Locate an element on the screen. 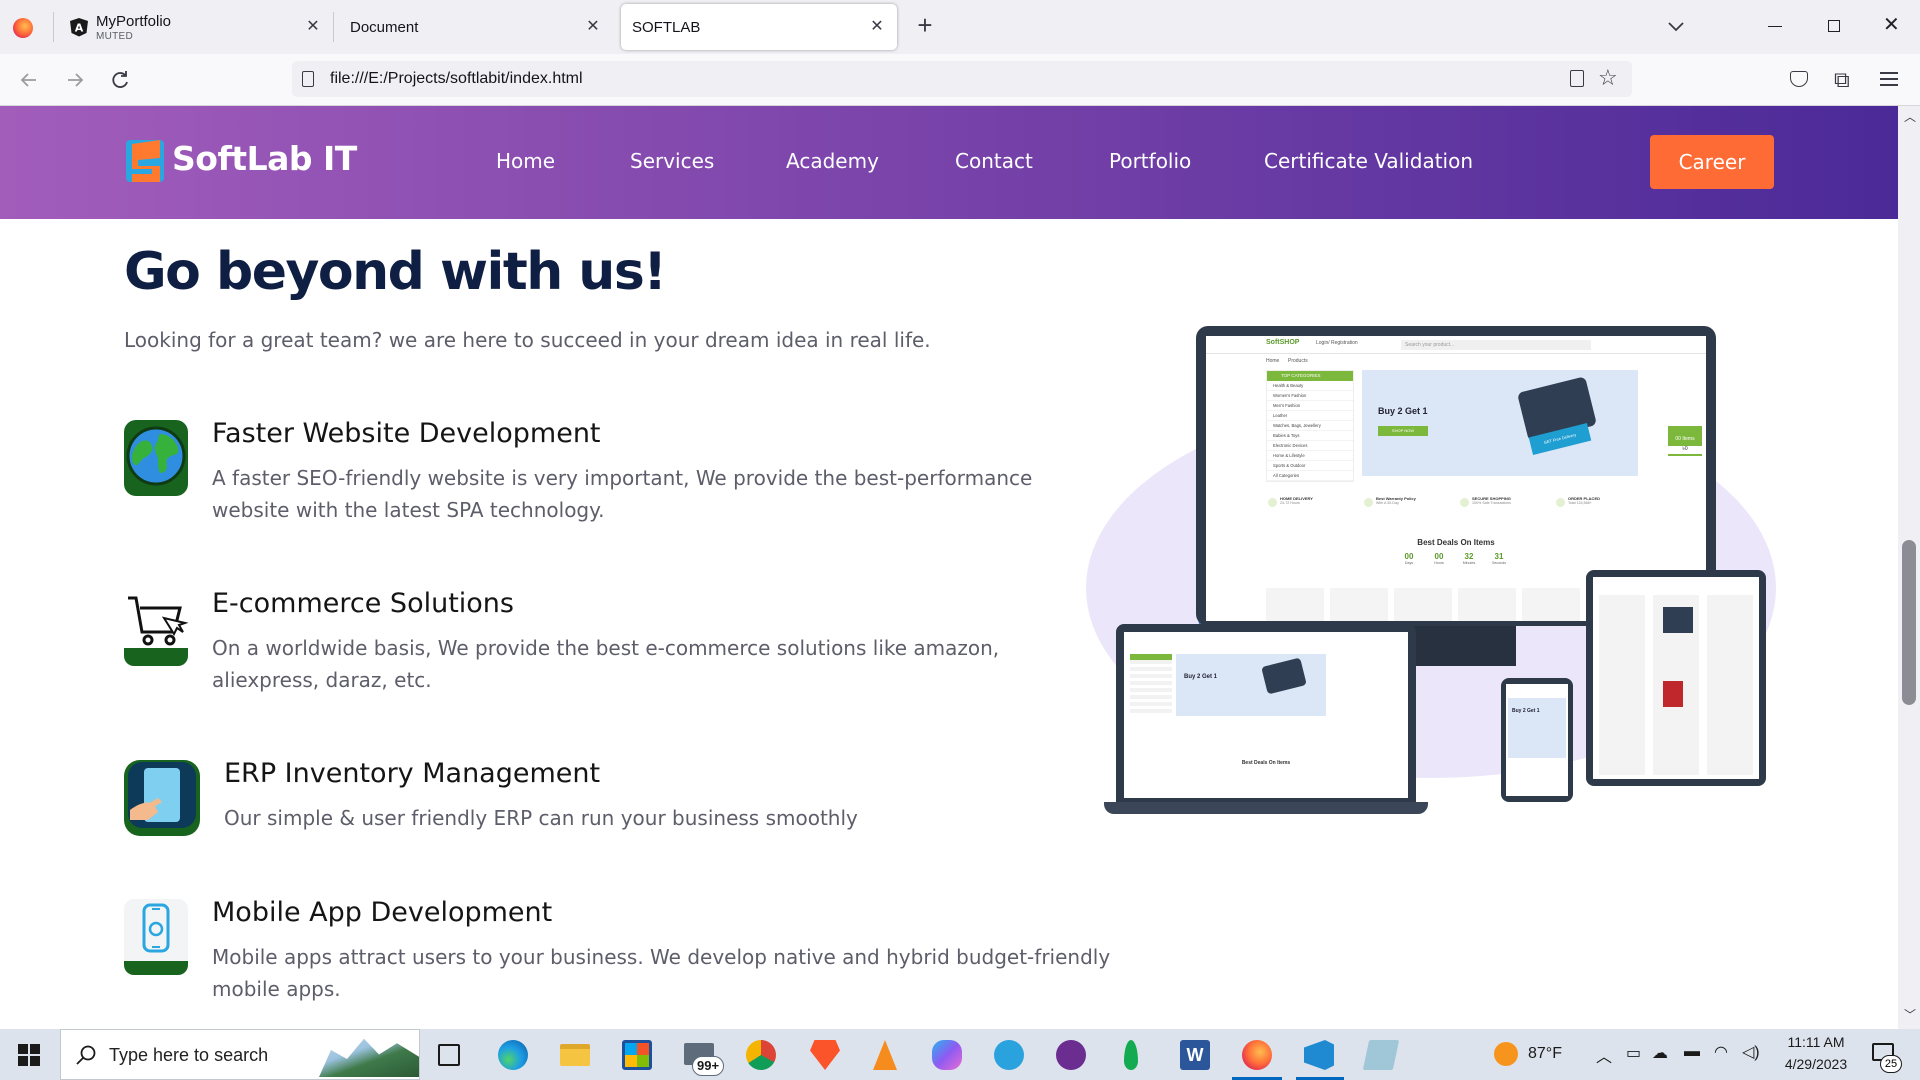 The height and width of the screenshot is (1080, 1920). brave-icon is located at coordinates (825, 1055).